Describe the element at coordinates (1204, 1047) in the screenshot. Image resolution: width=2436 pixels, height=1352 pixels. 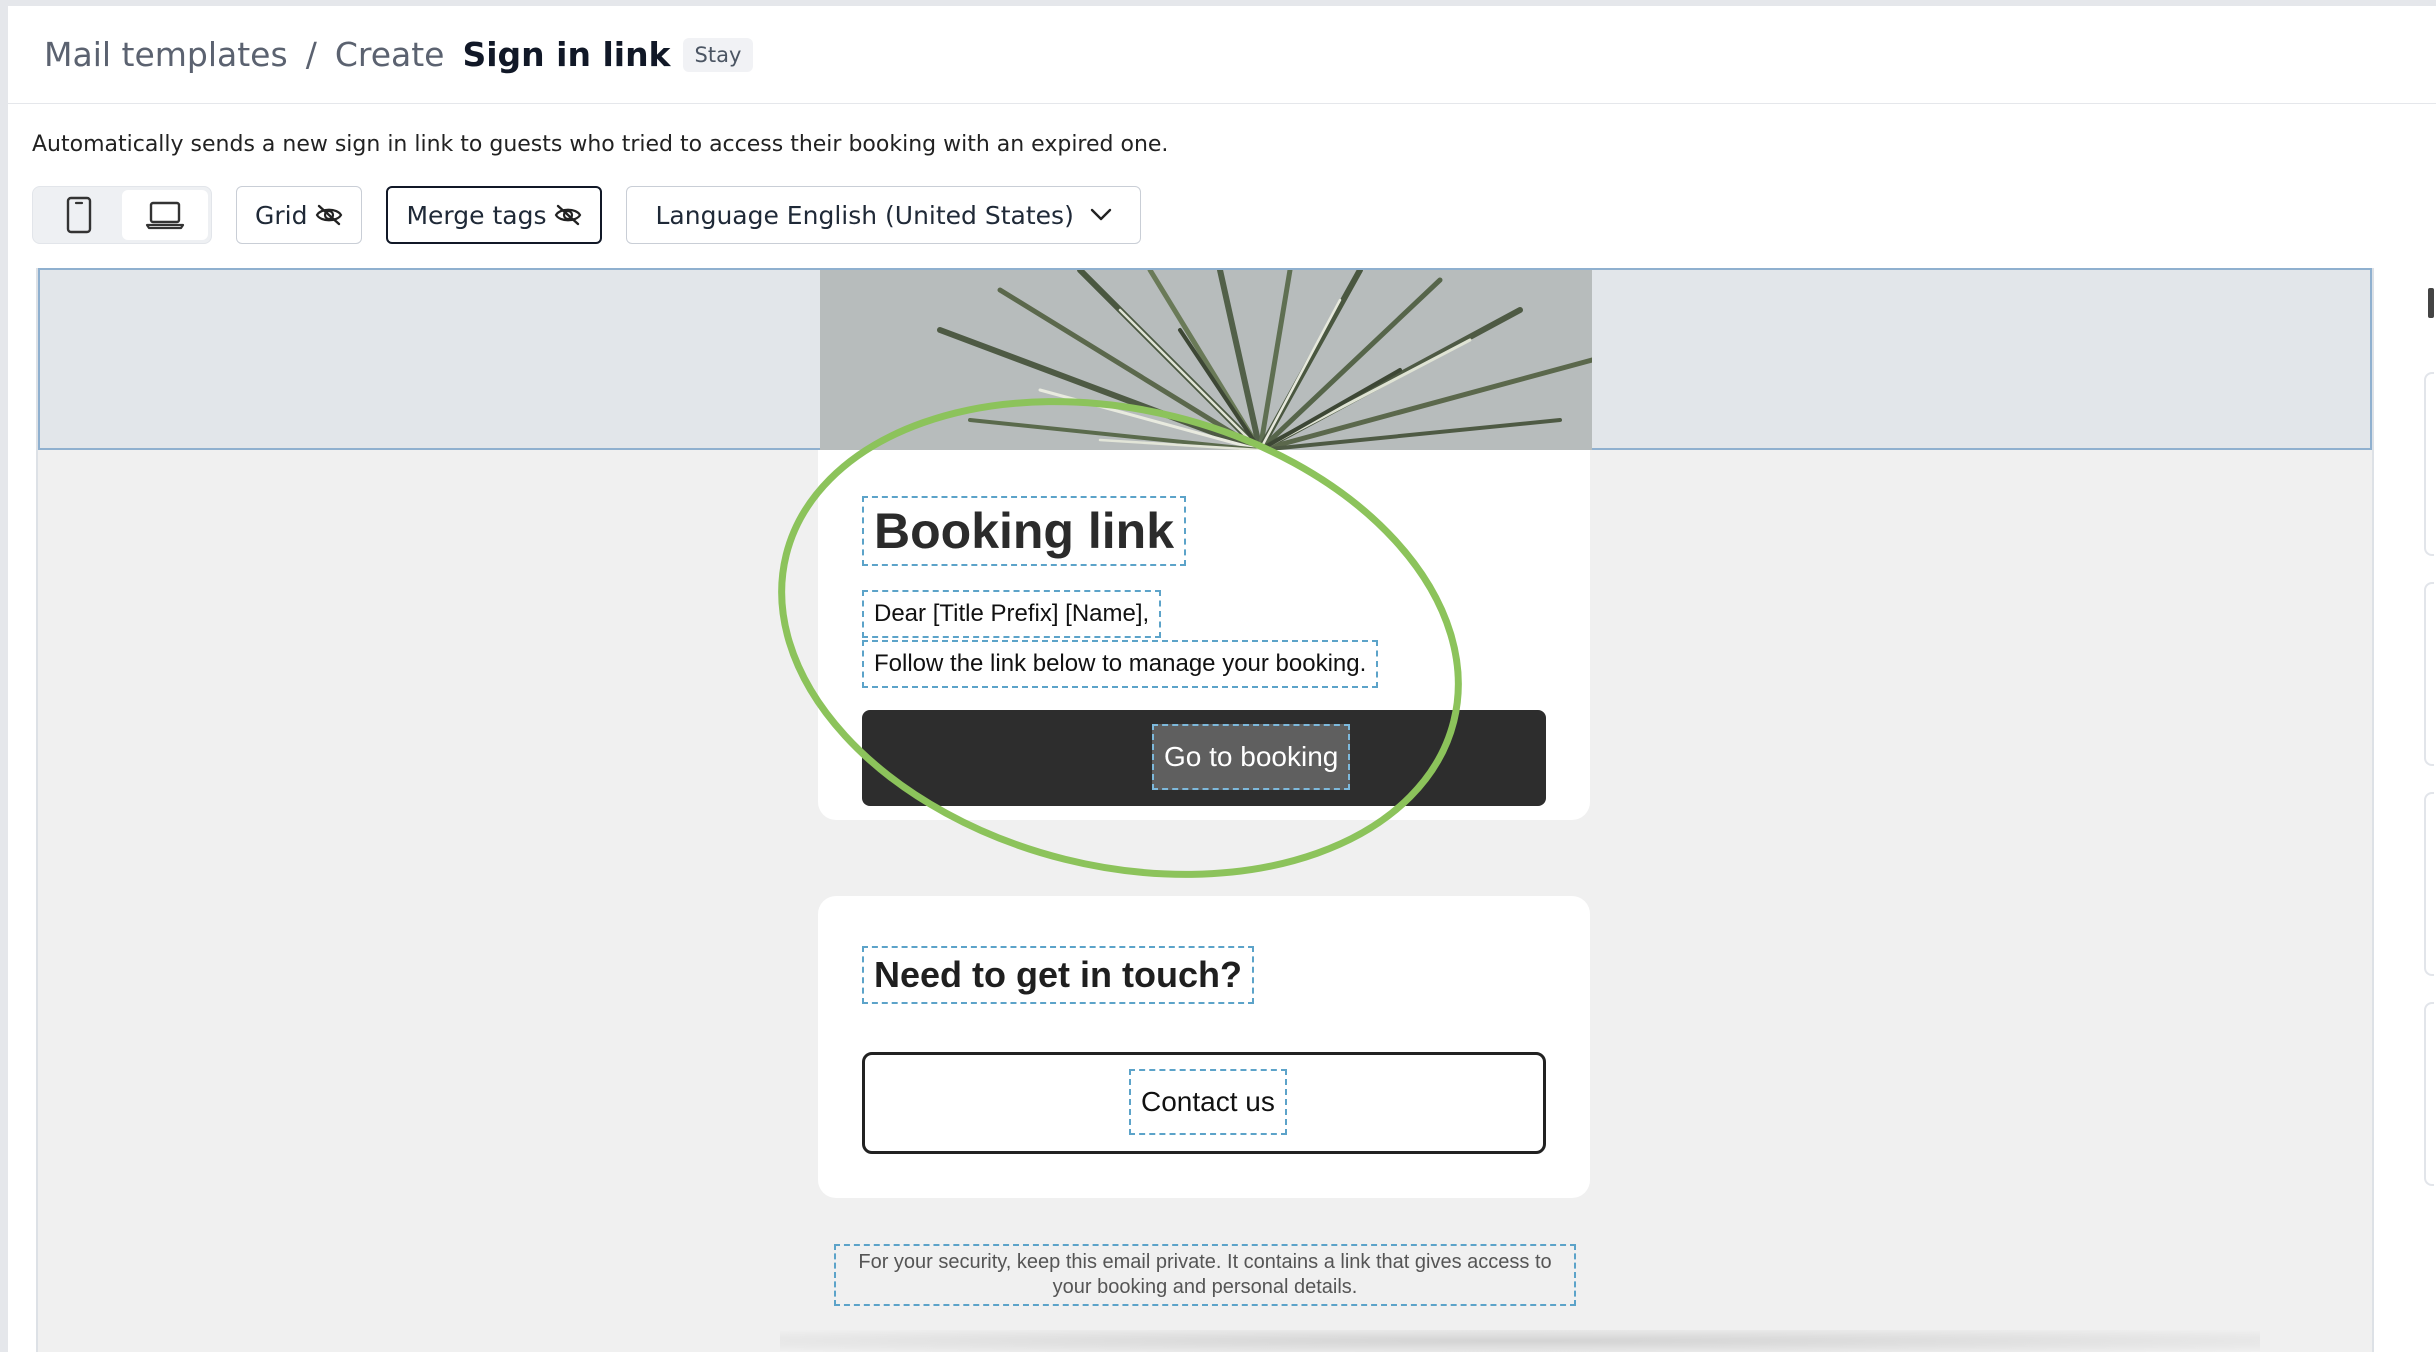
I see `contact-card: Need to get in touch? Contact us` at that location.